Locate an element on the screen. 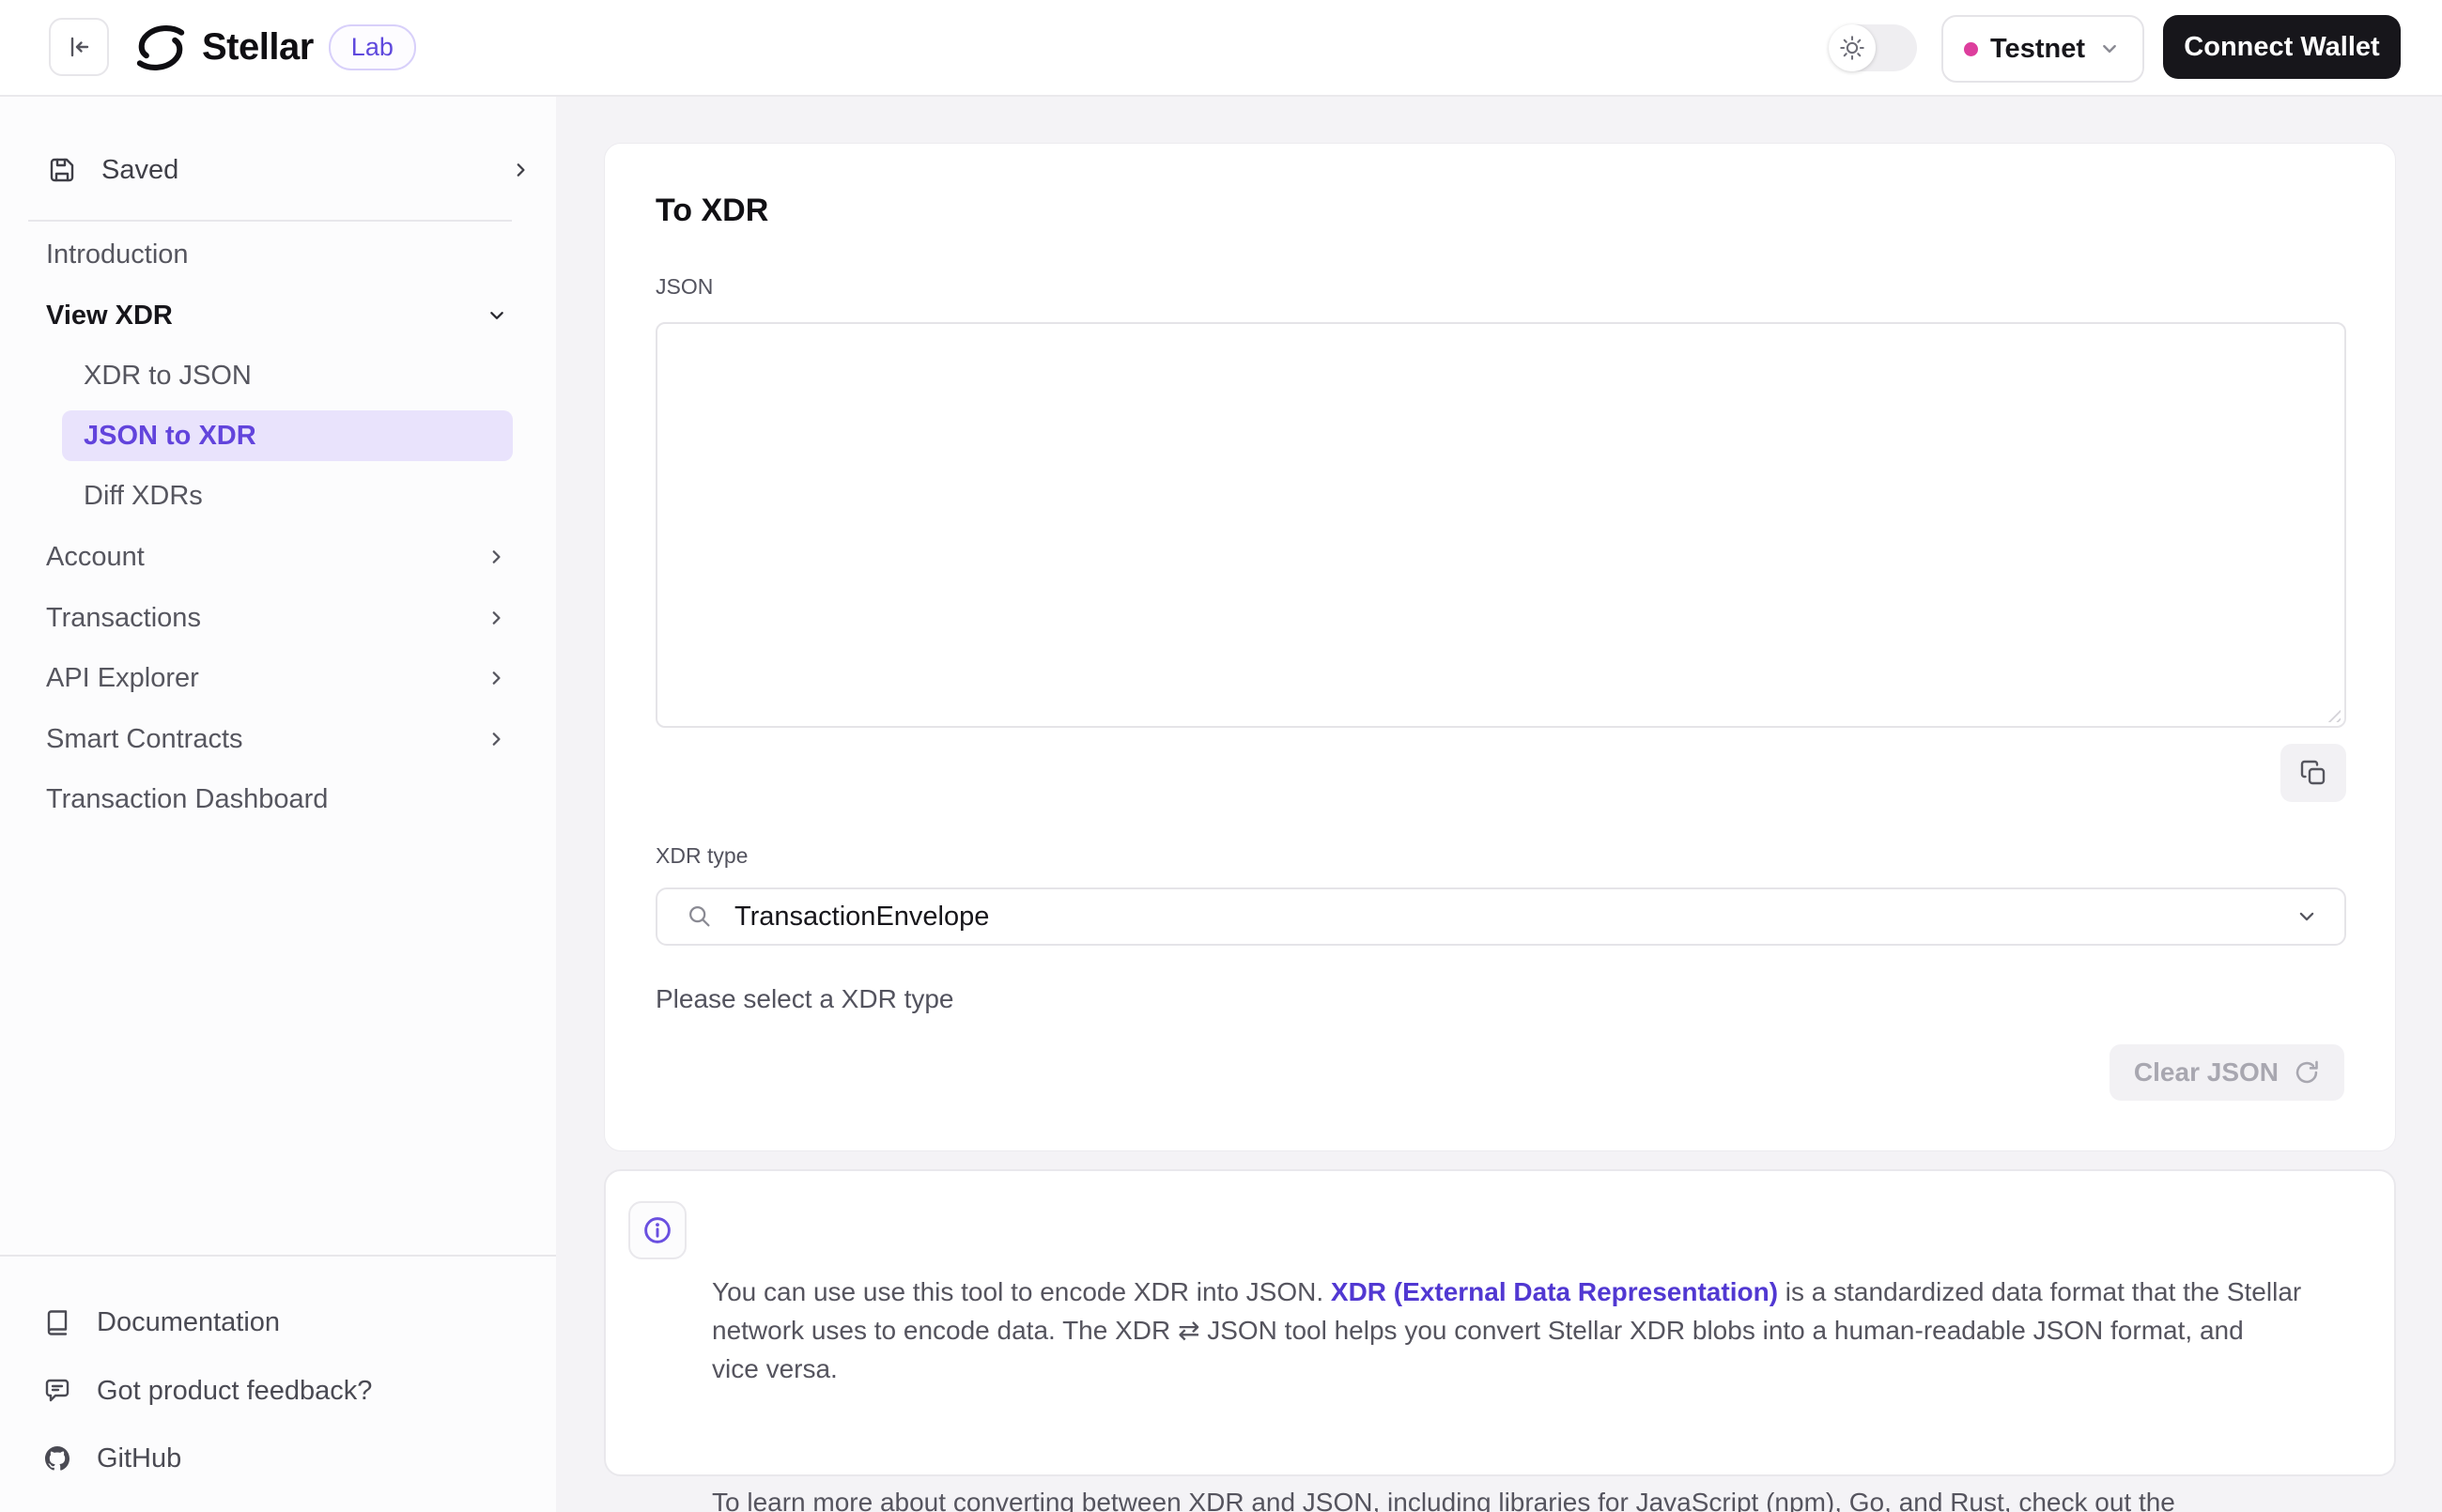  sidebar-item-xdr-to-json: XDR to JSON is located at coordinates (278, 376).